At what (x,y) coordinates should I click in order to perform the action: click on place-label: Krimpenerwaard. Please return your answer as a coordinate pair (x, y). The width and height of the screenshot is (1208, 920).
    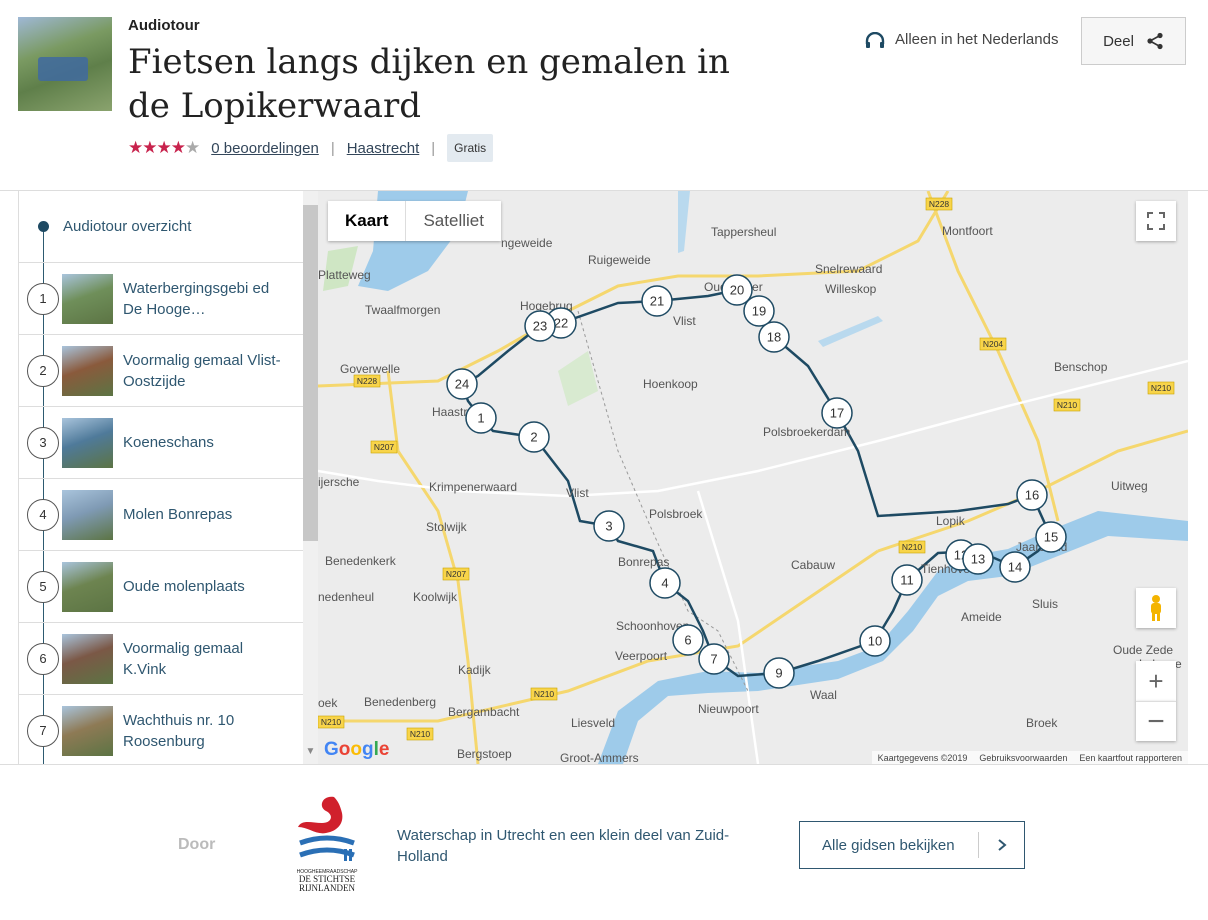
    Looking at the image, I should click on (473, 487).